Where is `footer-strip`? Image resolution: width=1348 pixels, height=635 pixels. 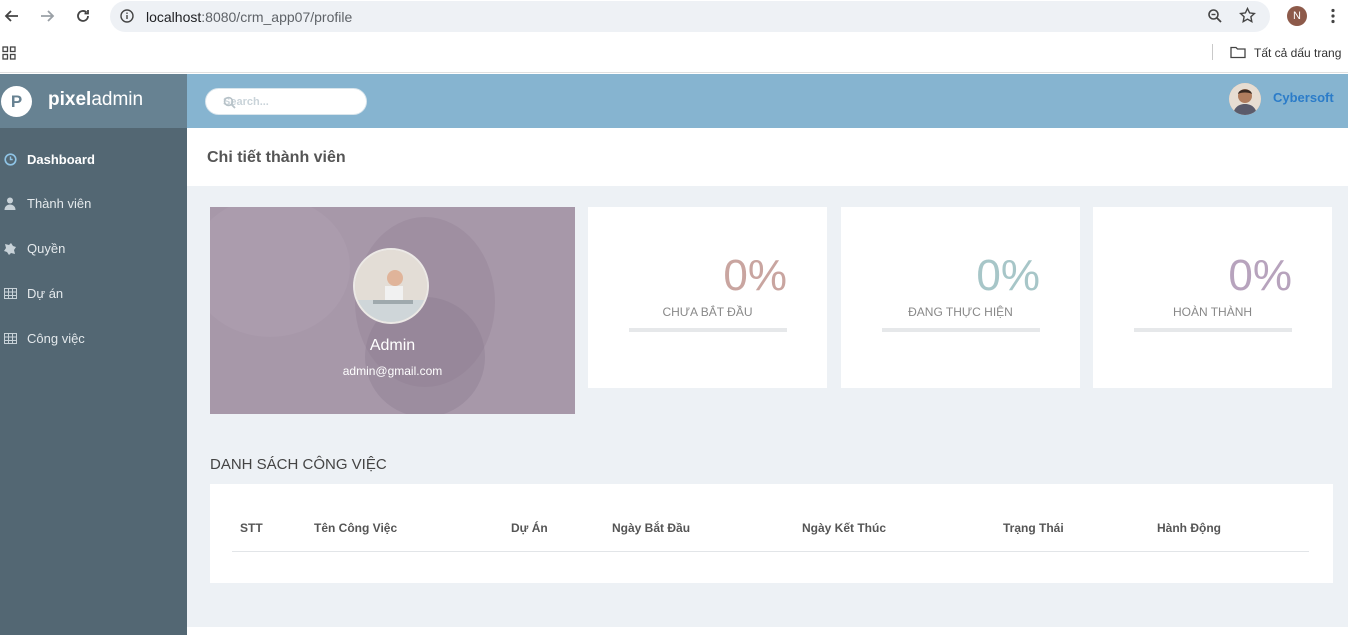
footer-strip is located at coordinates (767, 631).